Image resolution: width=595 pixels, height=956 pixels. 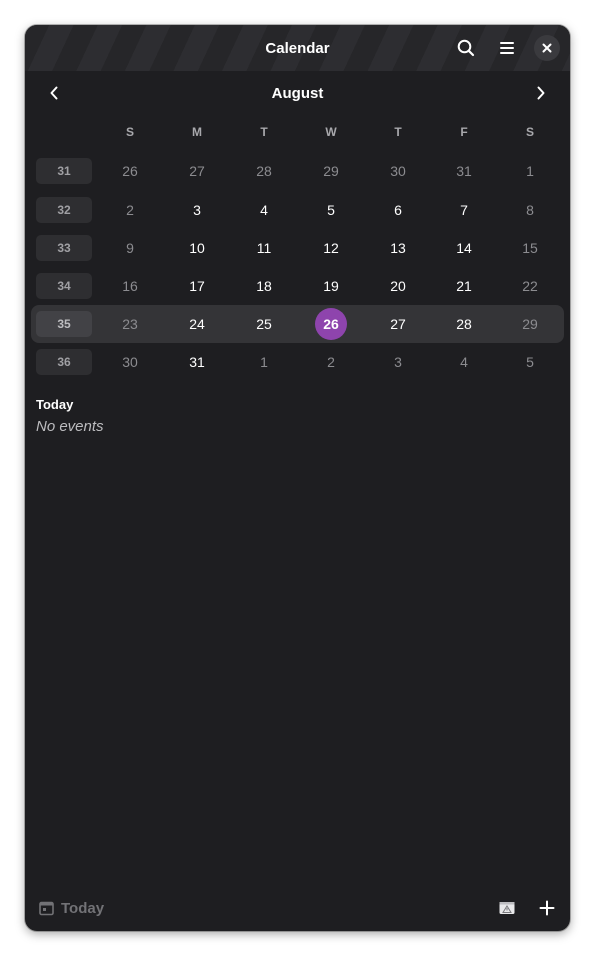 What do you see at coordinates (264, 248) in the screenshot?
I see `day-cell: 11` at bounding box center [264, 248].